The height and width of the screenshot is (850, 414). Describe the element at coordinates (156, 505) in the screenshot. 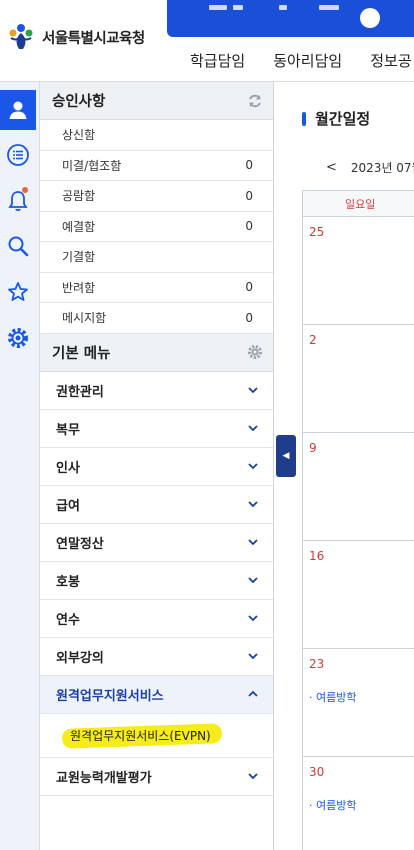

I see `menu-item-salary: 급여` at that location.